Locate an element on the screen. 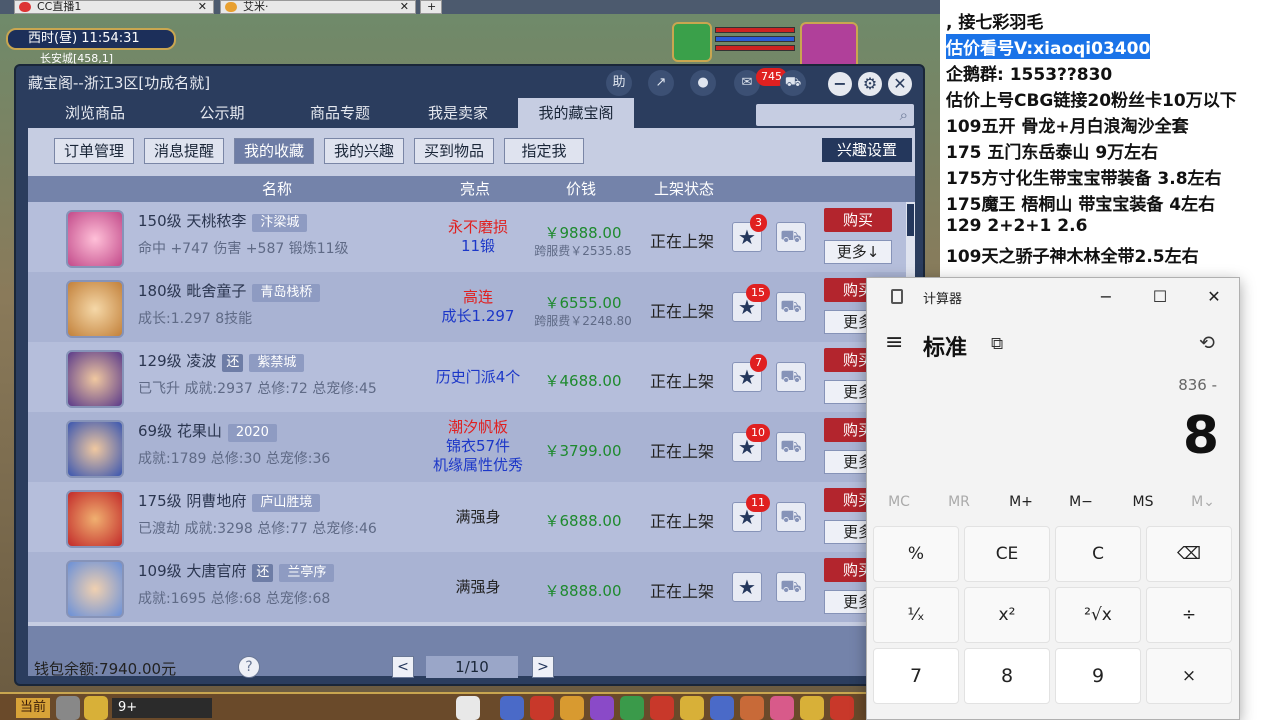 The width and height of the screenshot is (1280, 720). chat-channel-button: 当前 is located at coordinates (33, 708).